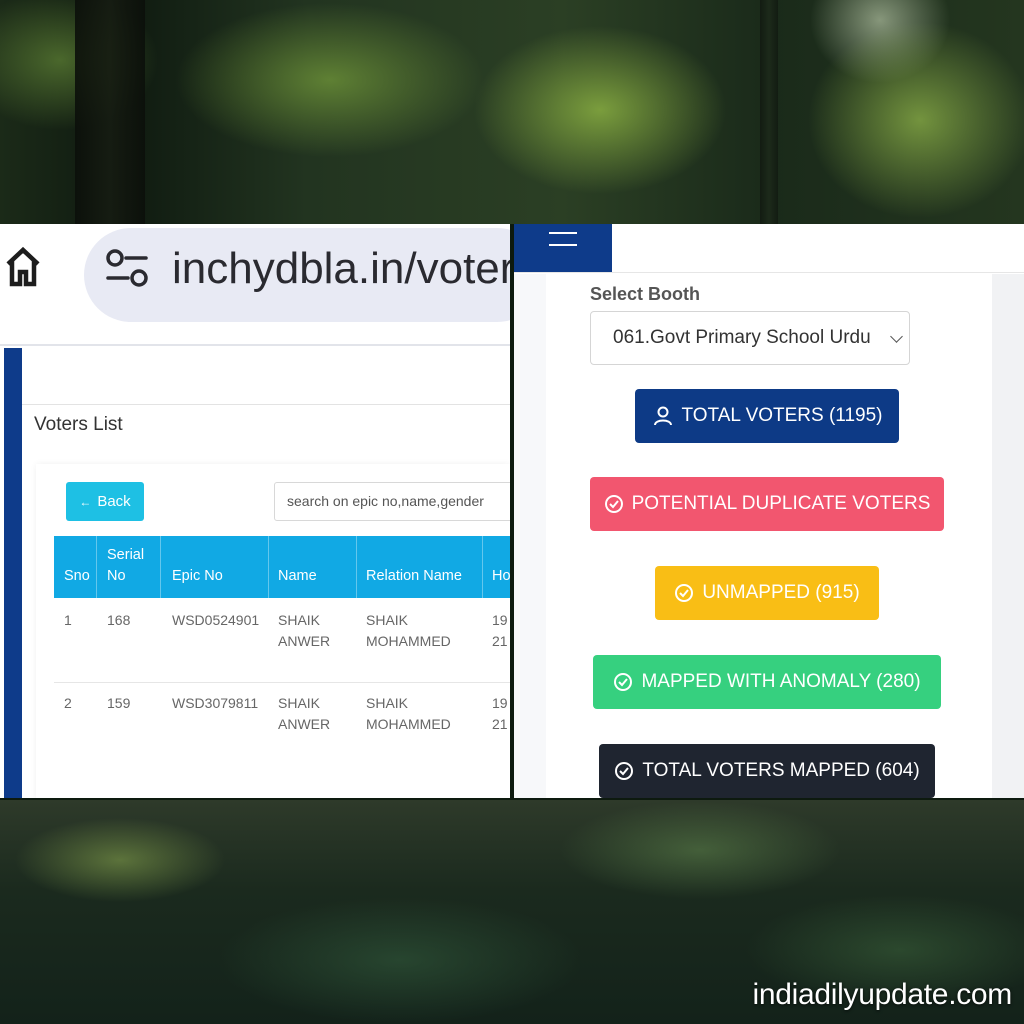 This screenshot has height=1024, width=1024. I want to click on watermark: indiadilyupdate.com, so click(882, 994).